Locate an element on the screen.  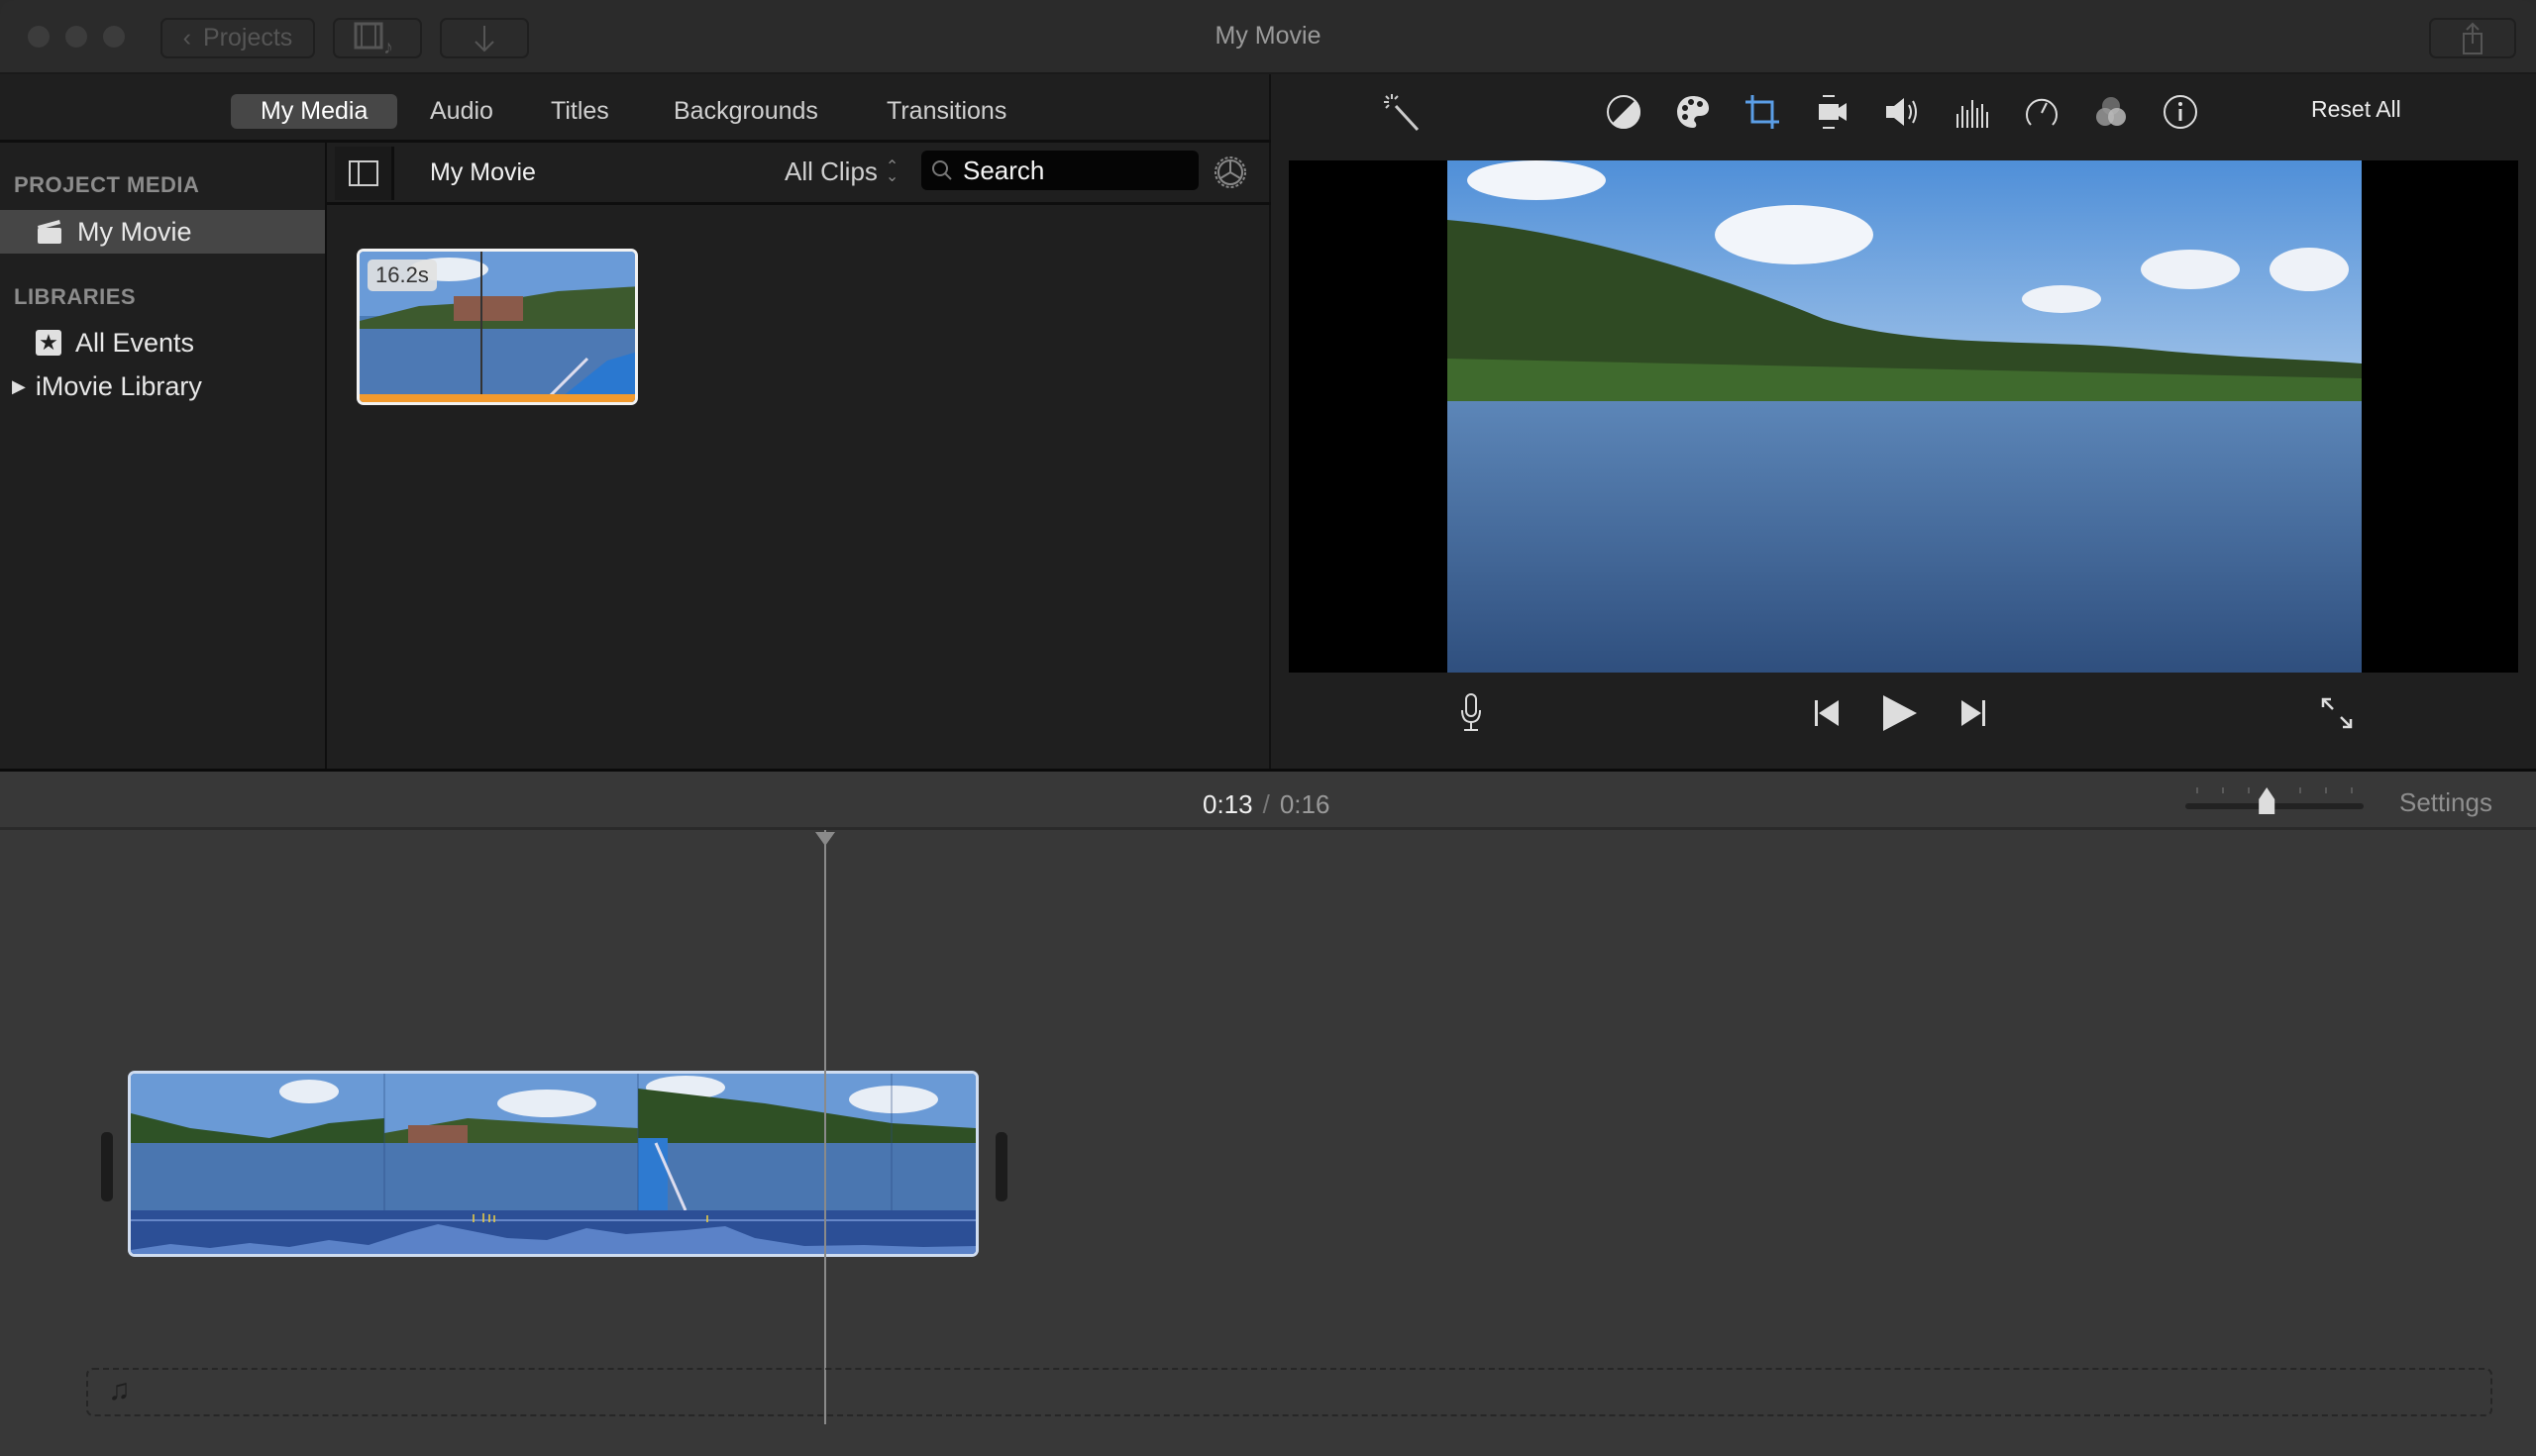
color-balance-icon is located at coordinates (1623, 112).